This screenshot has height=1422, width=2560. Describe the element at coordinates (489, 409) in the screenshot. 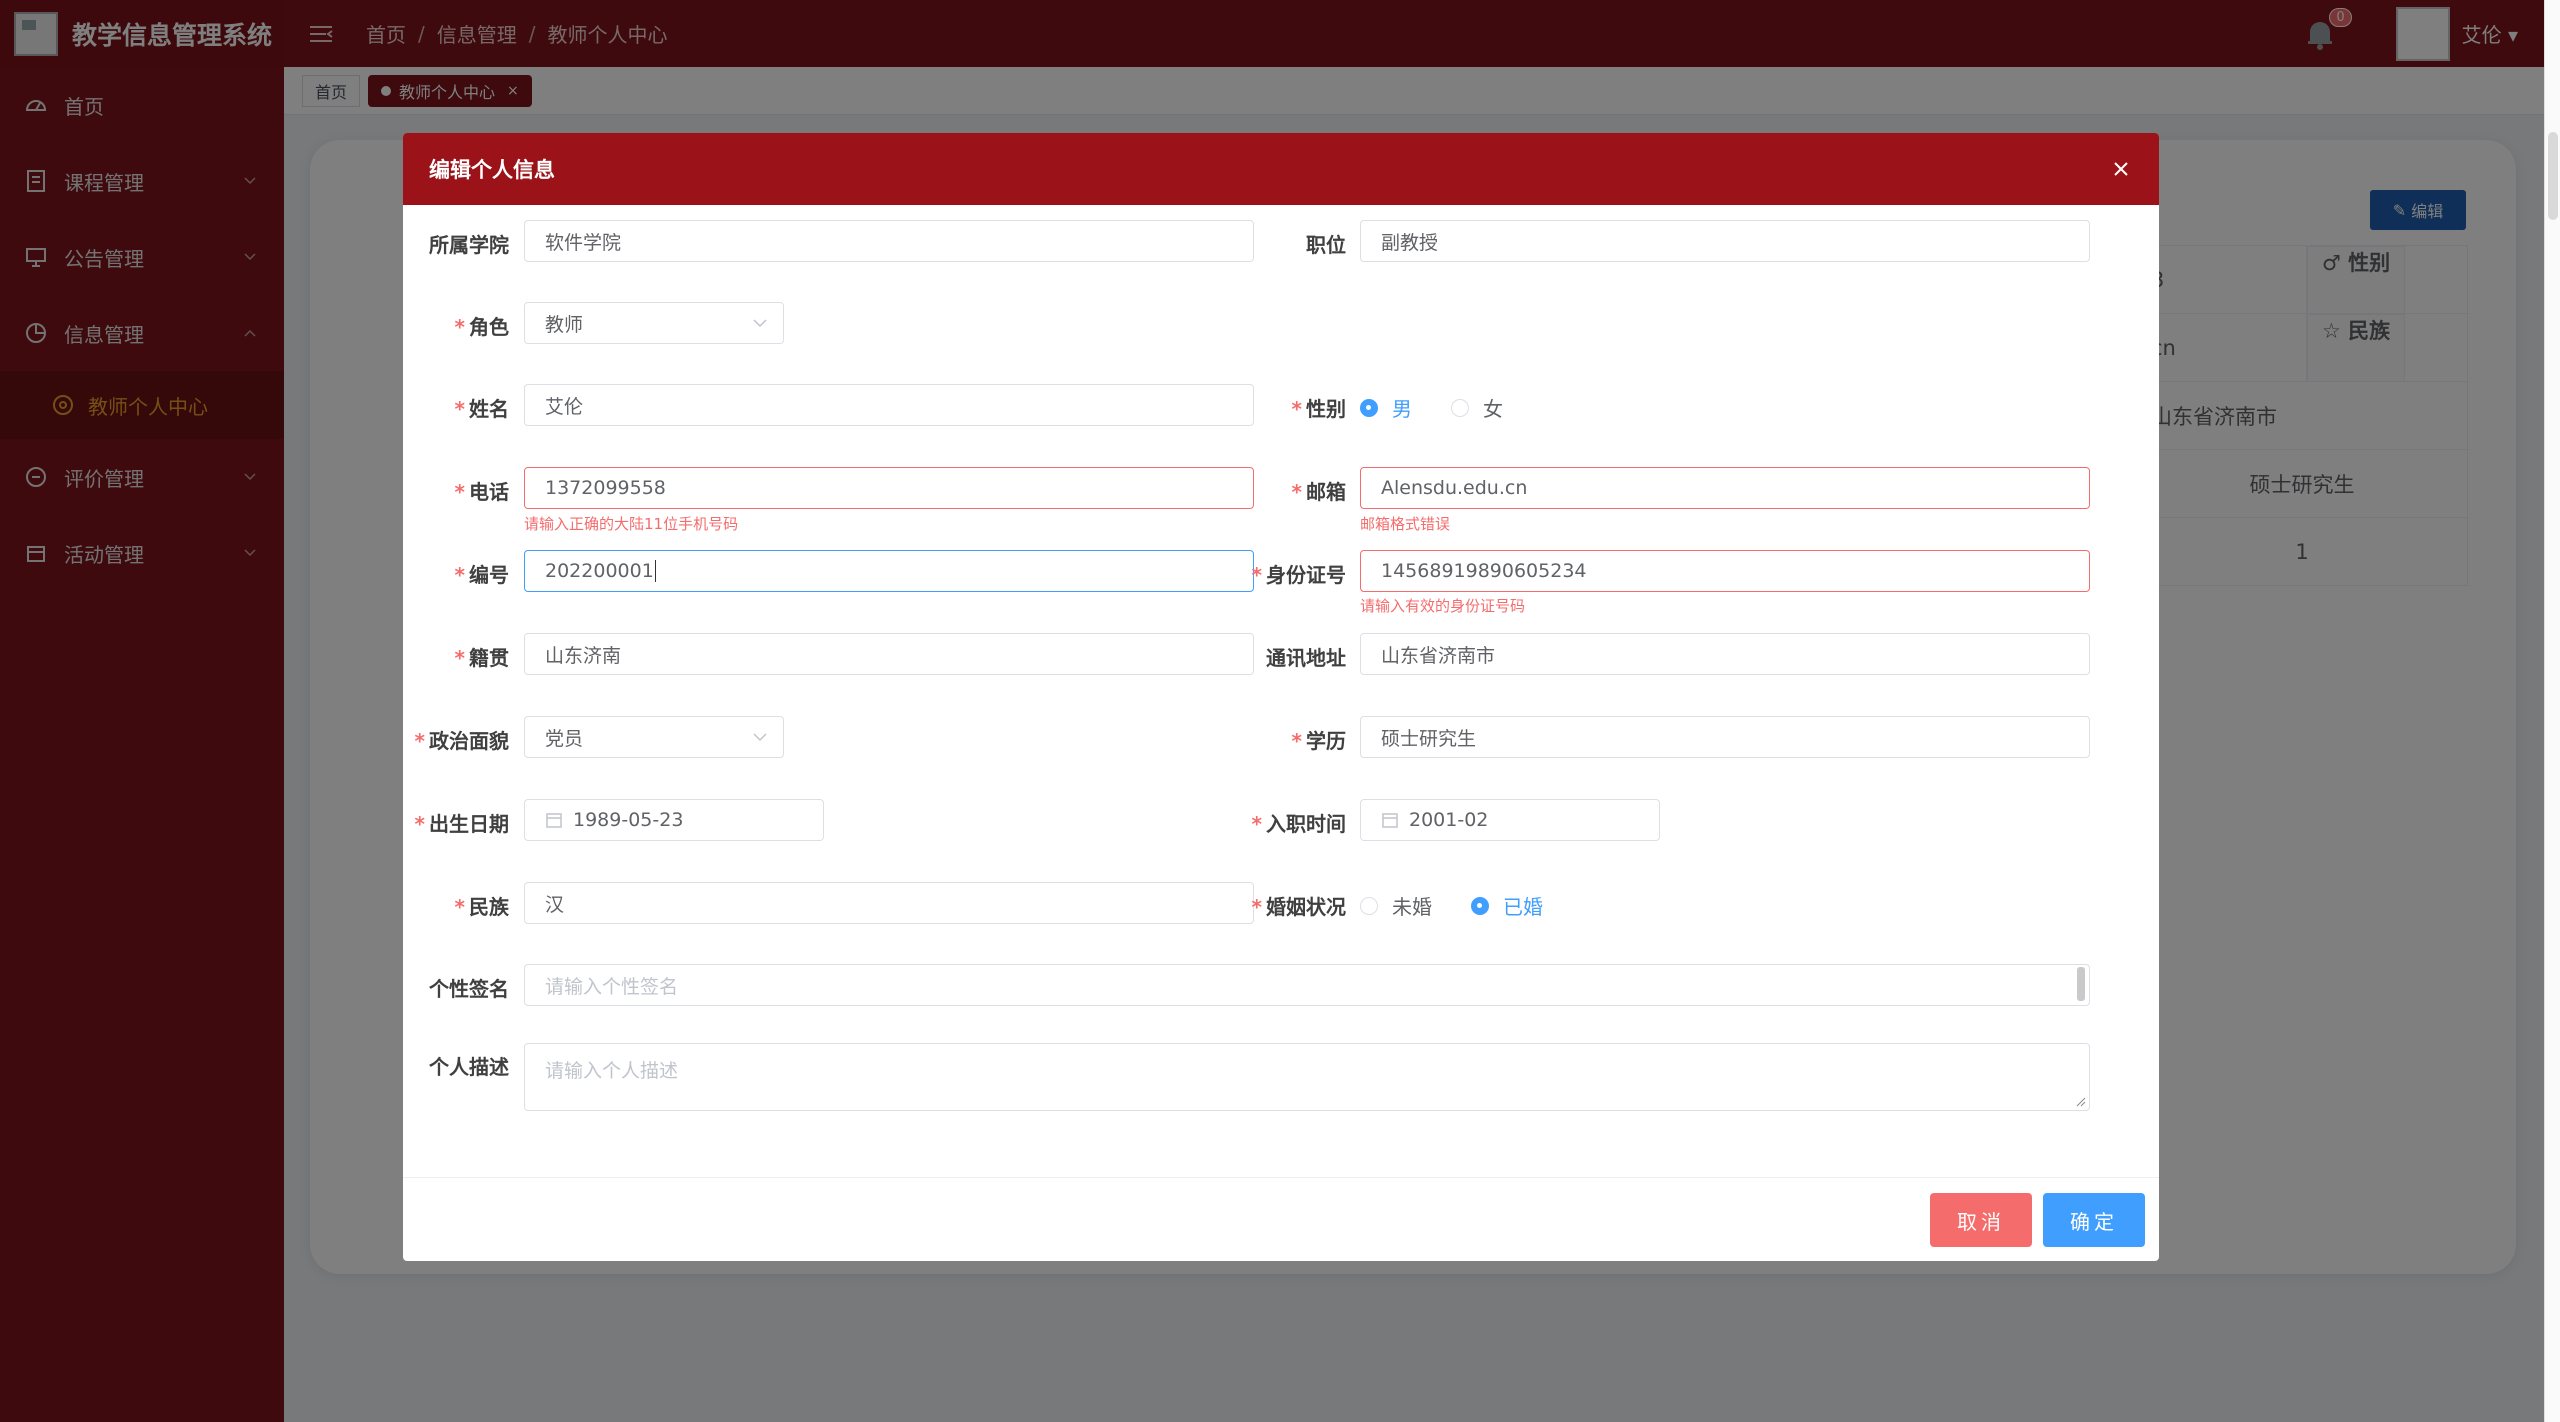

I see `label-text: 姓名` at that location.